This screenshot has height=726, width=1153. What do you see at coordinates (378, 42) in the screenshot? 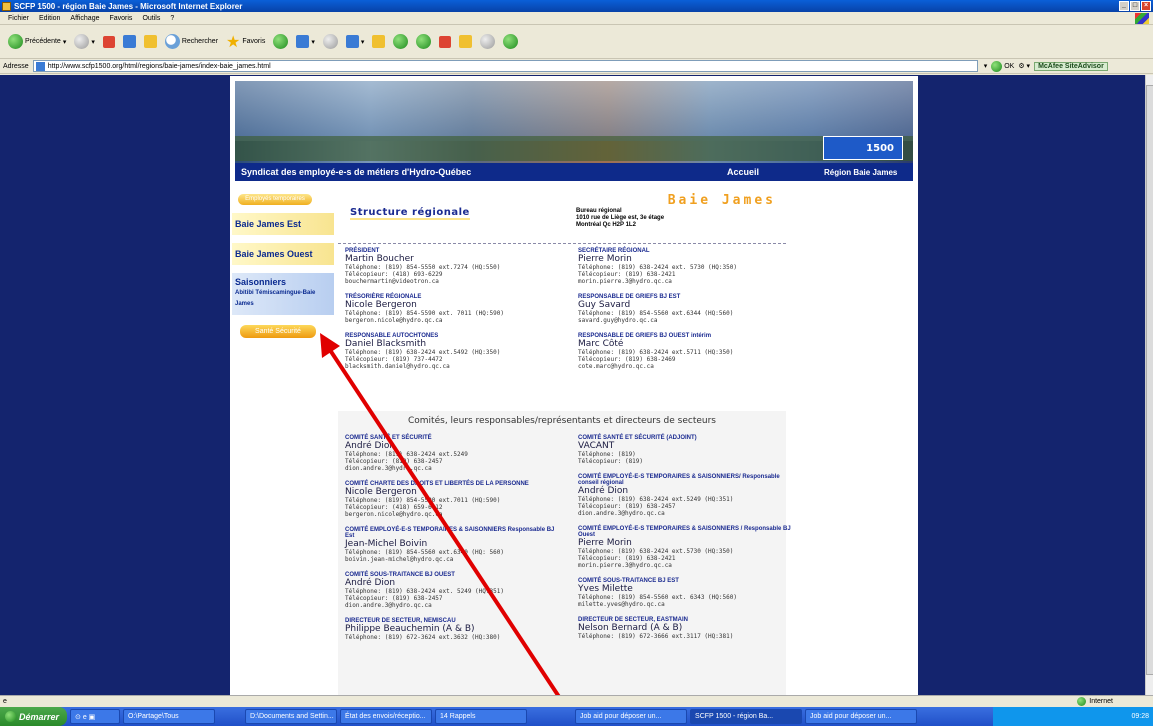
I see `folder-button` at bounding box center [378, 42].